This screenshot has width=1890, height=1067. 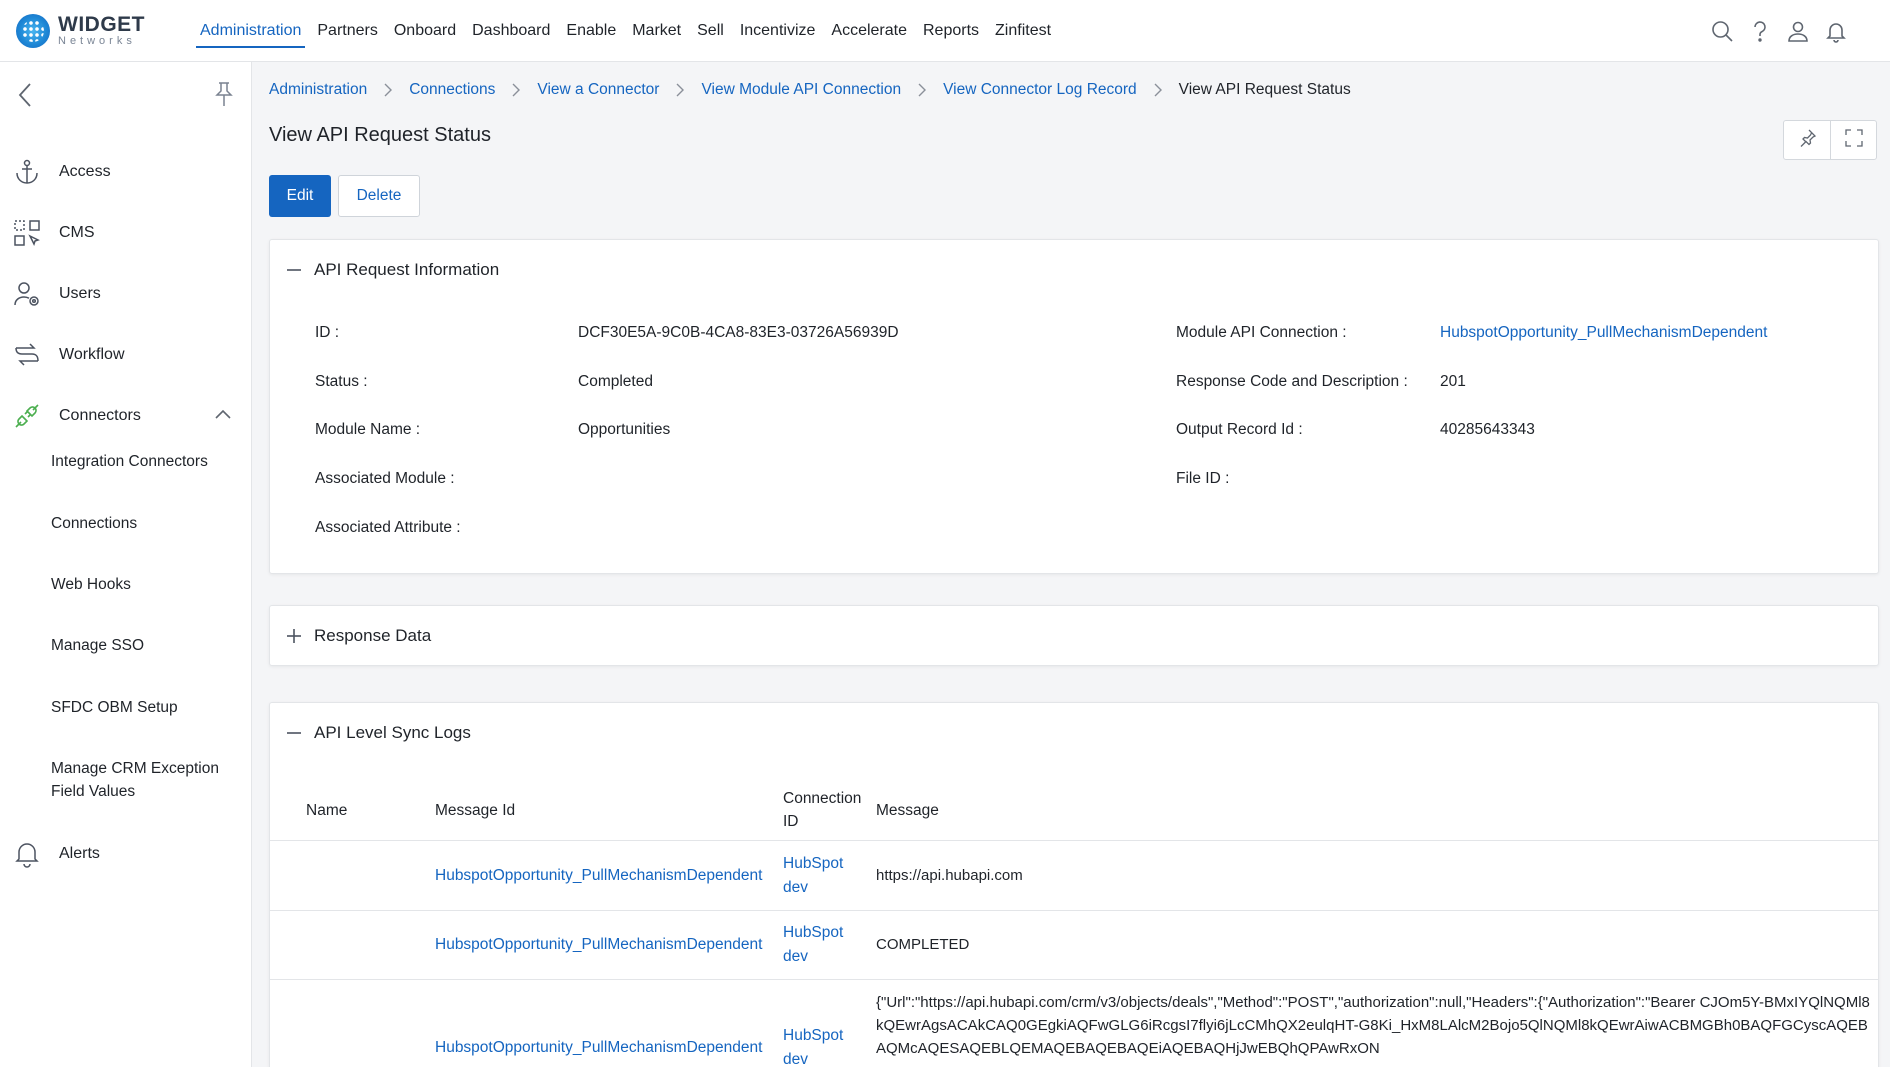 I want to click on cell-message: COMPLETED, so click(x=923, y=944).